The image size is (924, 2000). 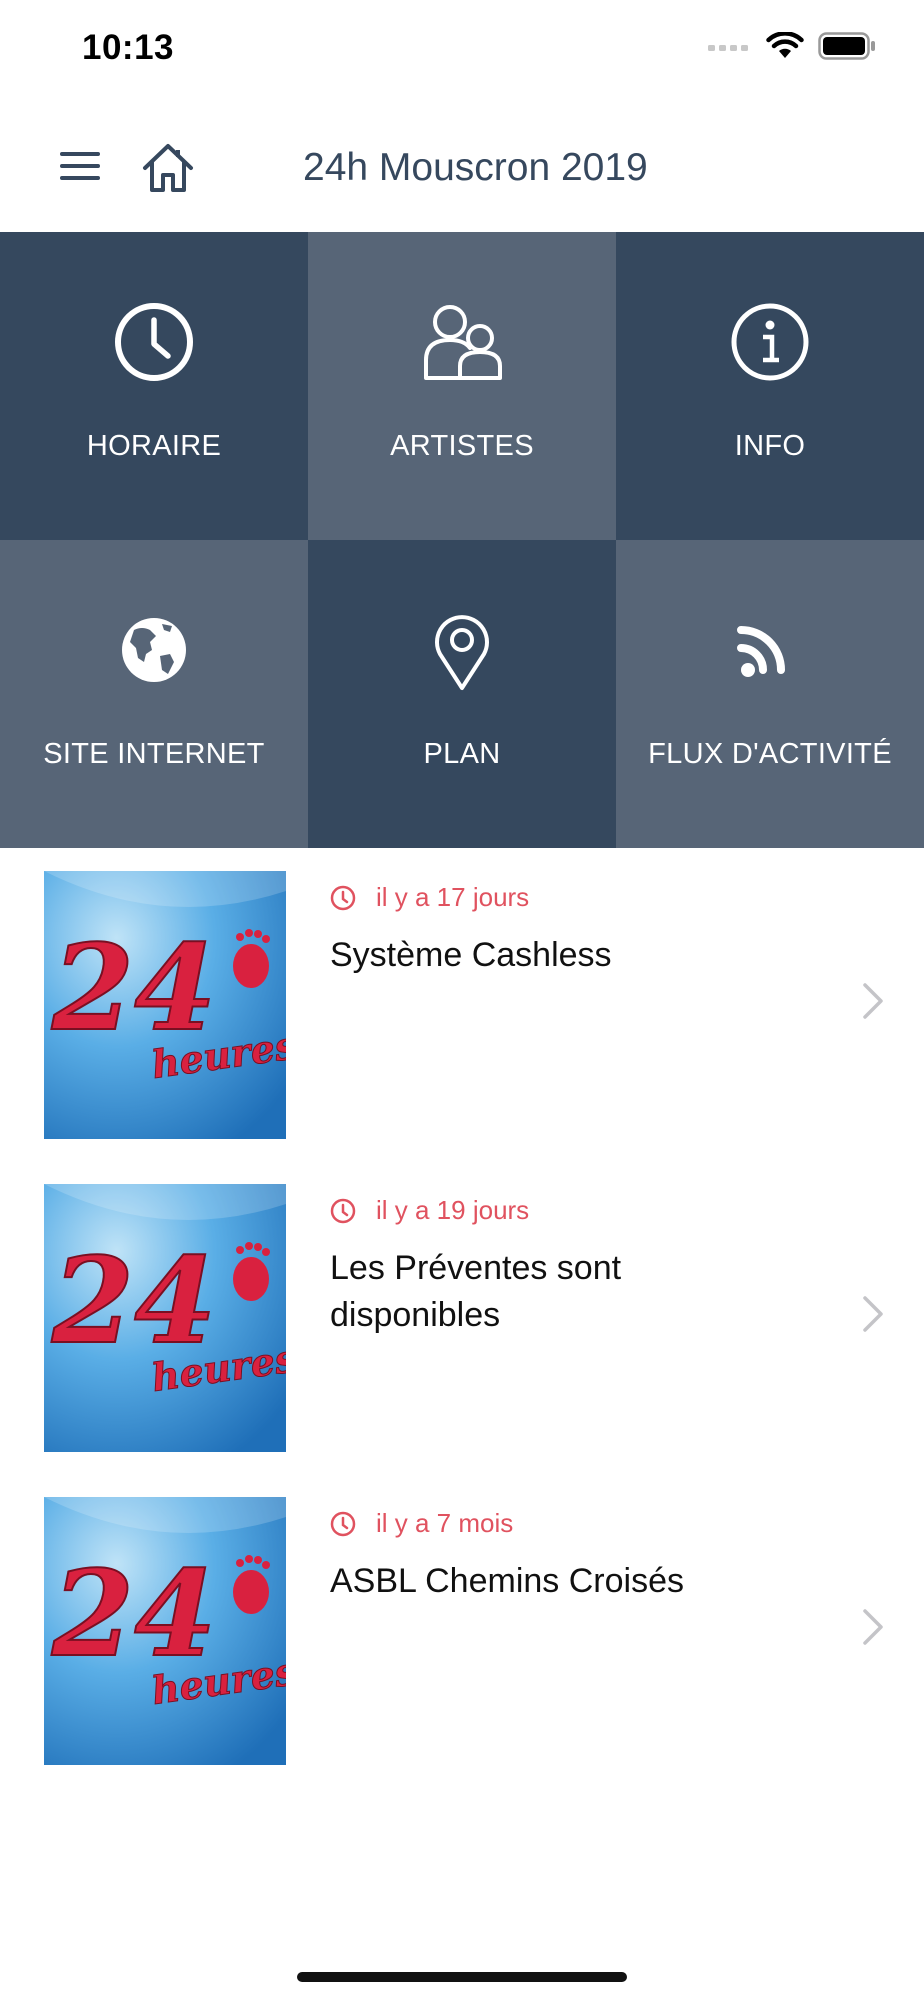 I want to click on item-title: Système Cashless, so click(x=471, y=955).